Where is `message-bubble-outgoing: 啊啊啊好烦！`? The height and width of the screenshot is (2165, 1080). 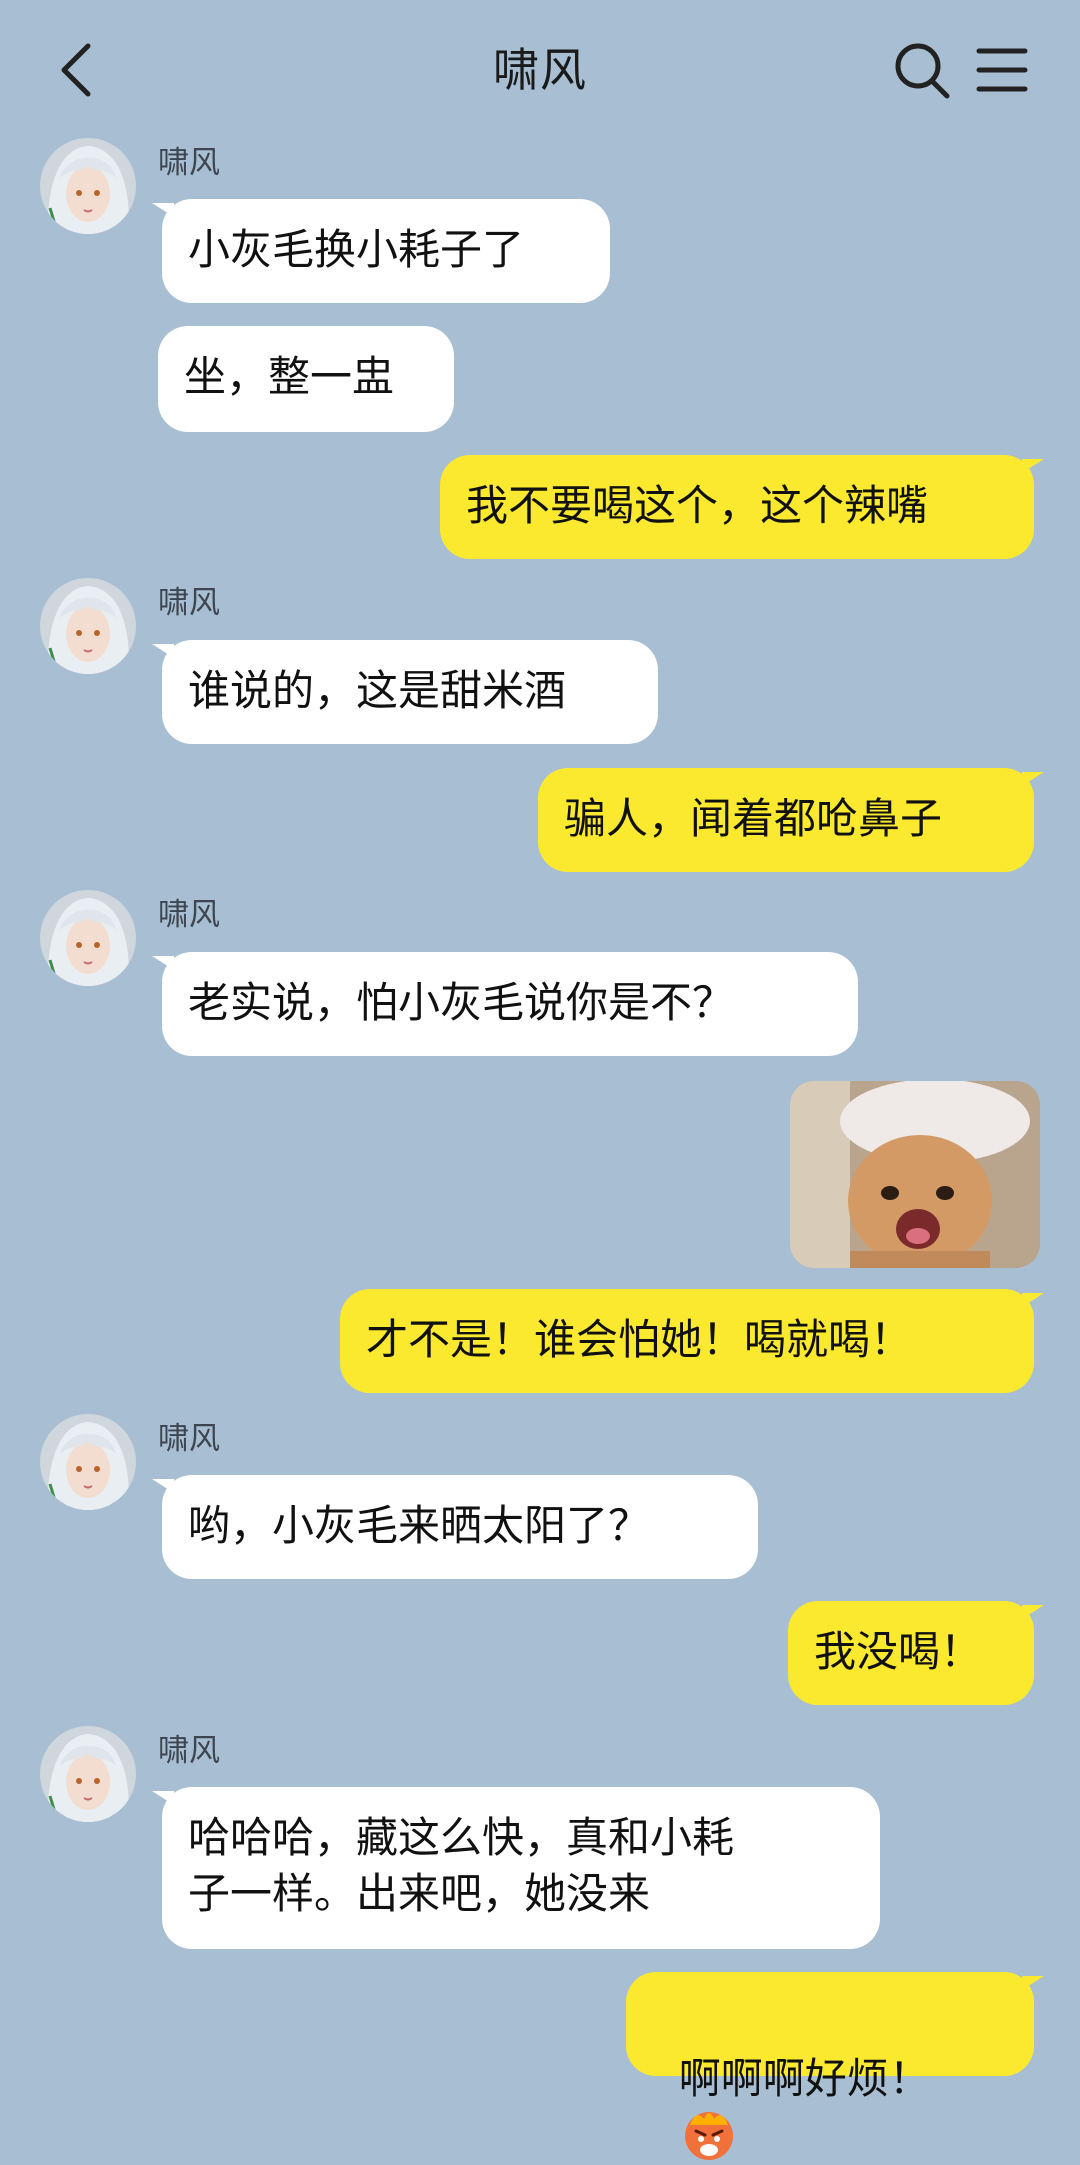 message-bubble-outgoing: 啊啊啊好烦！ is located at coordinates (835, 2066).